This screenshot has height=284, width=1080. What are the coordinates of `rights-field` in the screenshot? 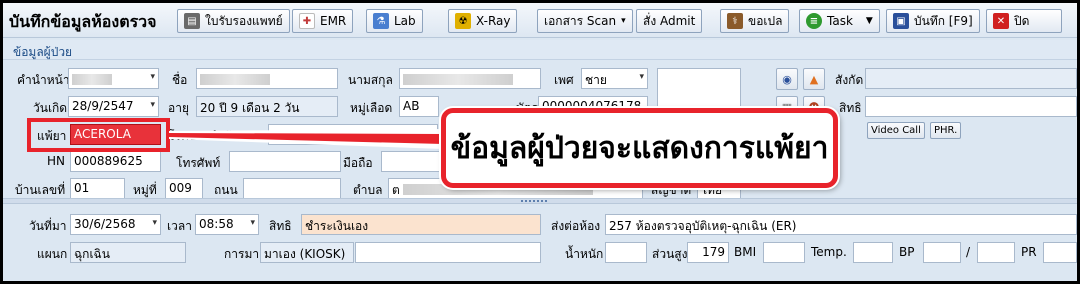 It's located at (971, 106).